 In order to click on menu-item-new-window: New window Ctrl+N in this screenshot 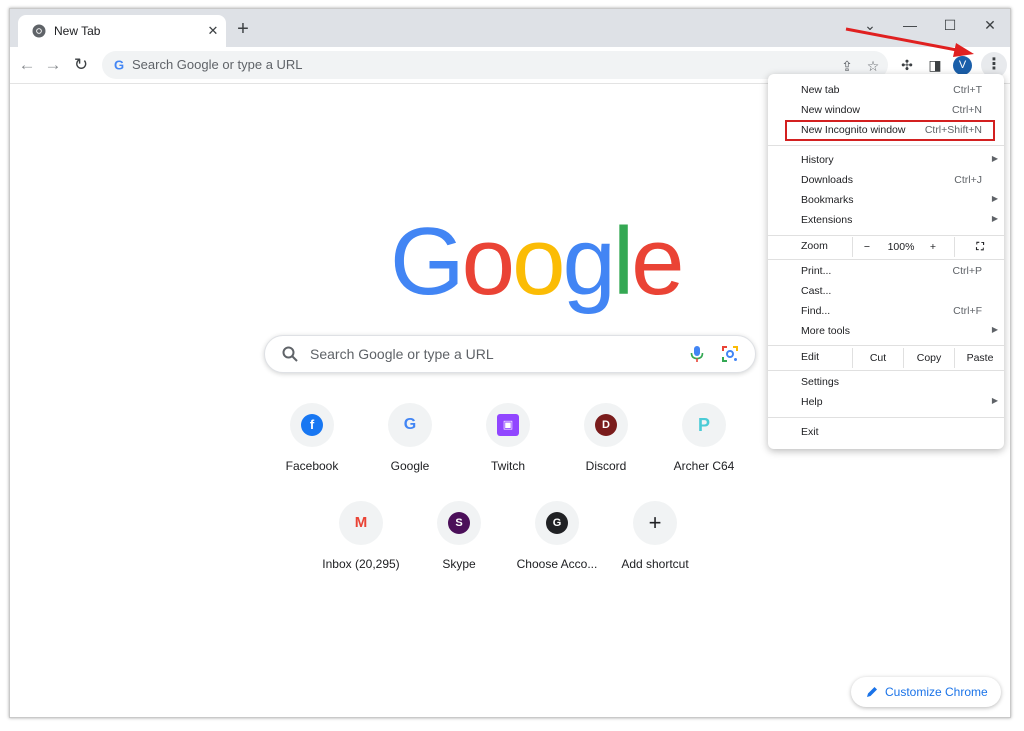, I will do `click(886, 111)`.